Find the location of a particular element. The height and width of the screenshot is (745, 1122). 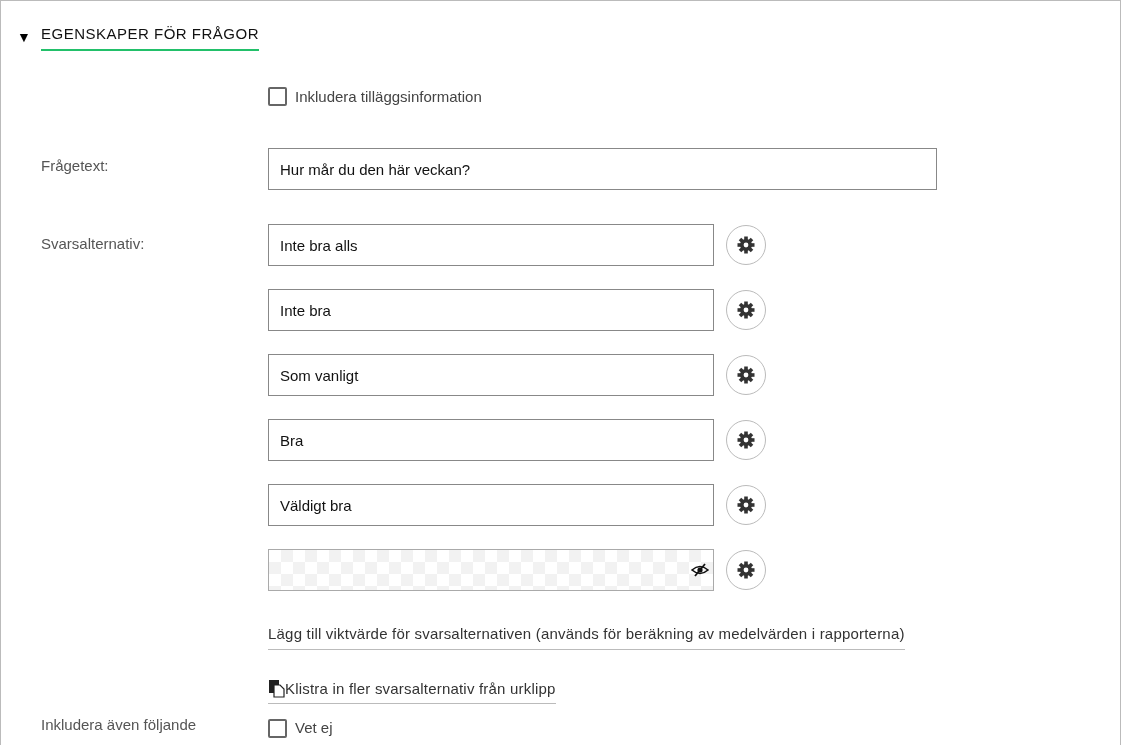

answer-field: Som vanligt is located at coordinates (491, 375).